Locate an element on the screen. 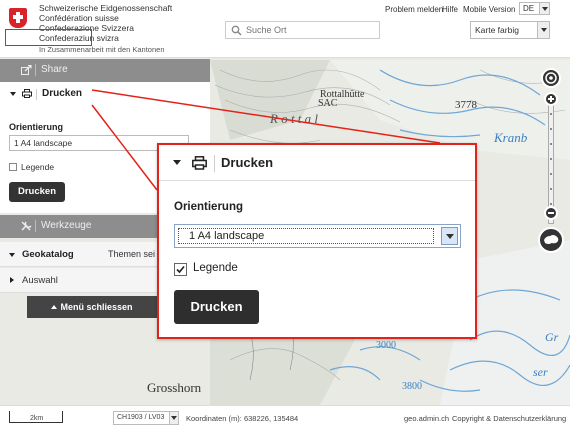 Image resolution: width=570 pixels, height=430 pixels. checkmark-icon is located at coordinates (180, 269).